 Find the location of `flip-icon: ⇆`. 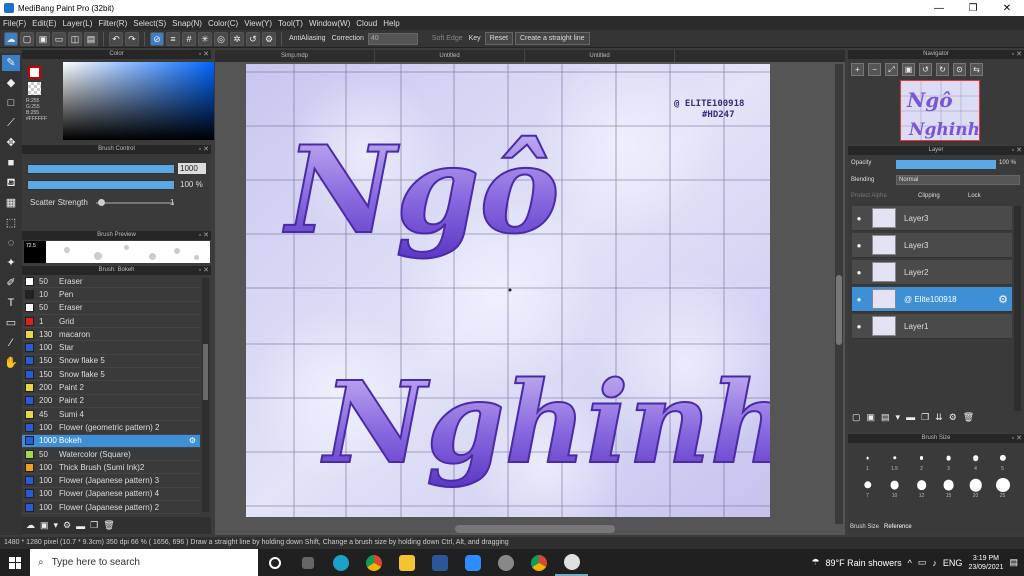

flip-icon: ⇆ is located at coordinates (976, 69).